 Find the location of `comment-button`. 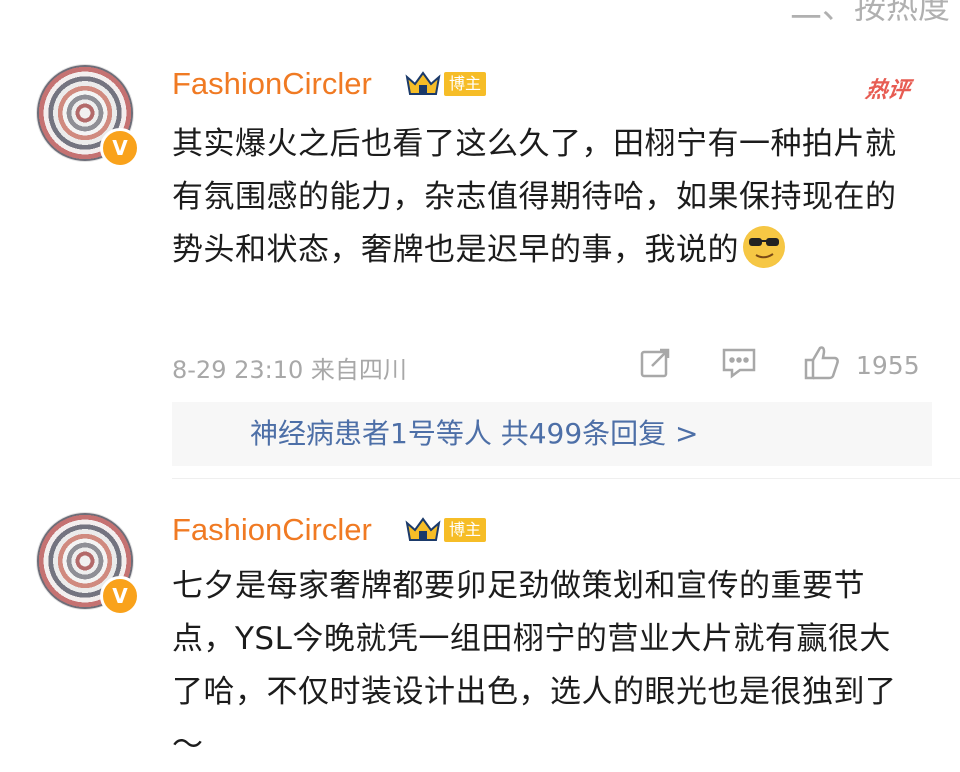

comment-button is located at coordinates (739, 365).